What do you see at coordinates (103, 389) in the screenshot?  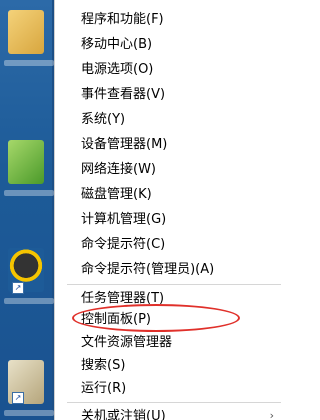 I see `menu-item-run: 运行(R)` at bounding box center [103, 389].